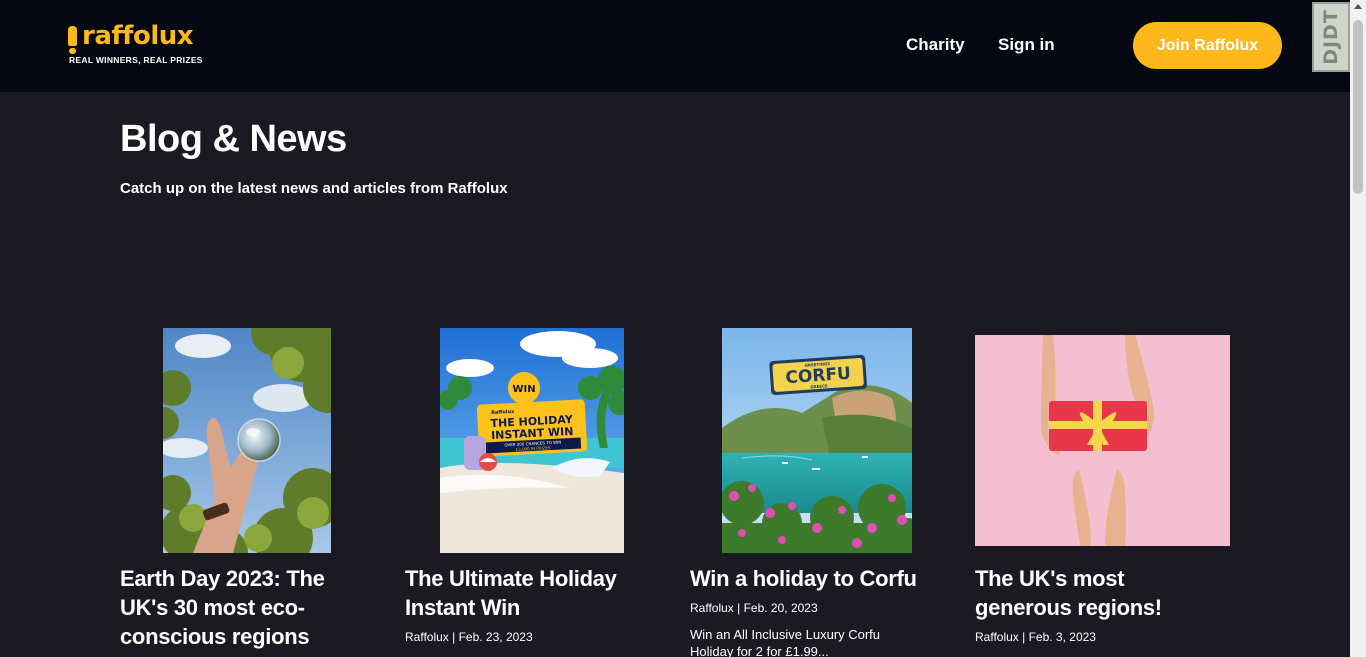 The image size is (1366, 657). I want to click on corfu-illustration: GREETINGS CORFU GREECE, so click(817, 440).